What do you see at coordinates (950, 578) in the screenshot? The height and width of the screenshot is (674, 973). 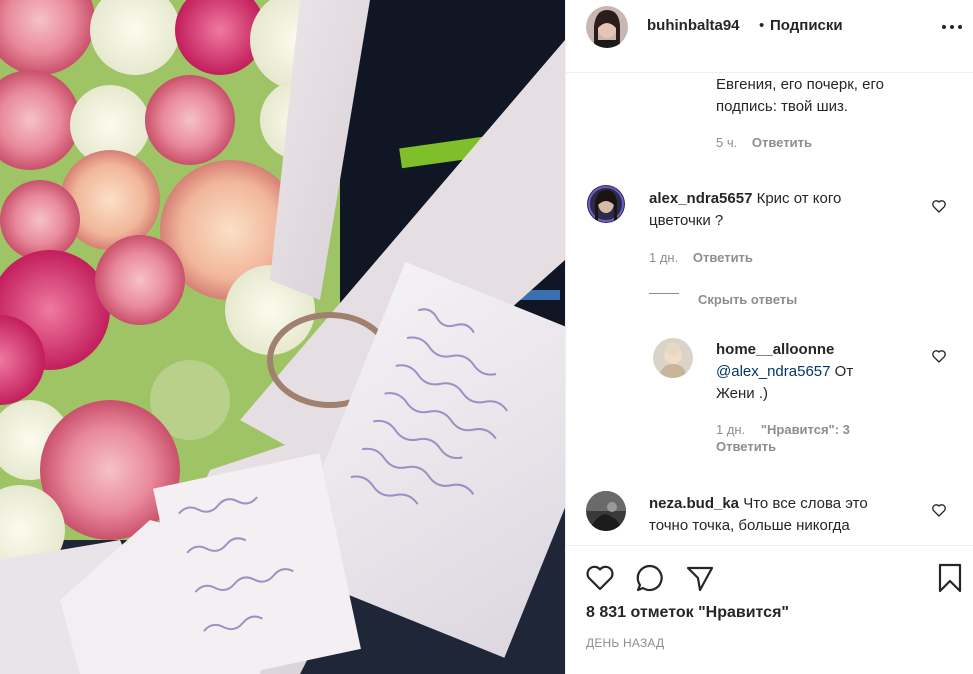 I see `bookmark-icon` at bounding box center [950, 578].